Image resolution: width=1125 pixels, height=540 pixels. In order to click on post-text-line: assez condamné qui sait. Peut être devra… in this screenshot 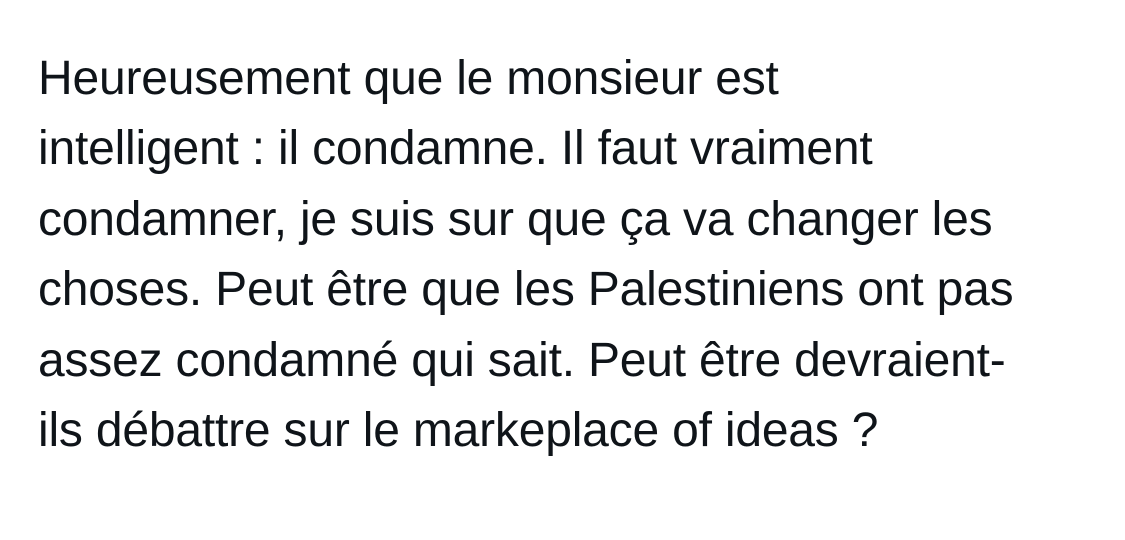, I will do `click(522, 360)`.